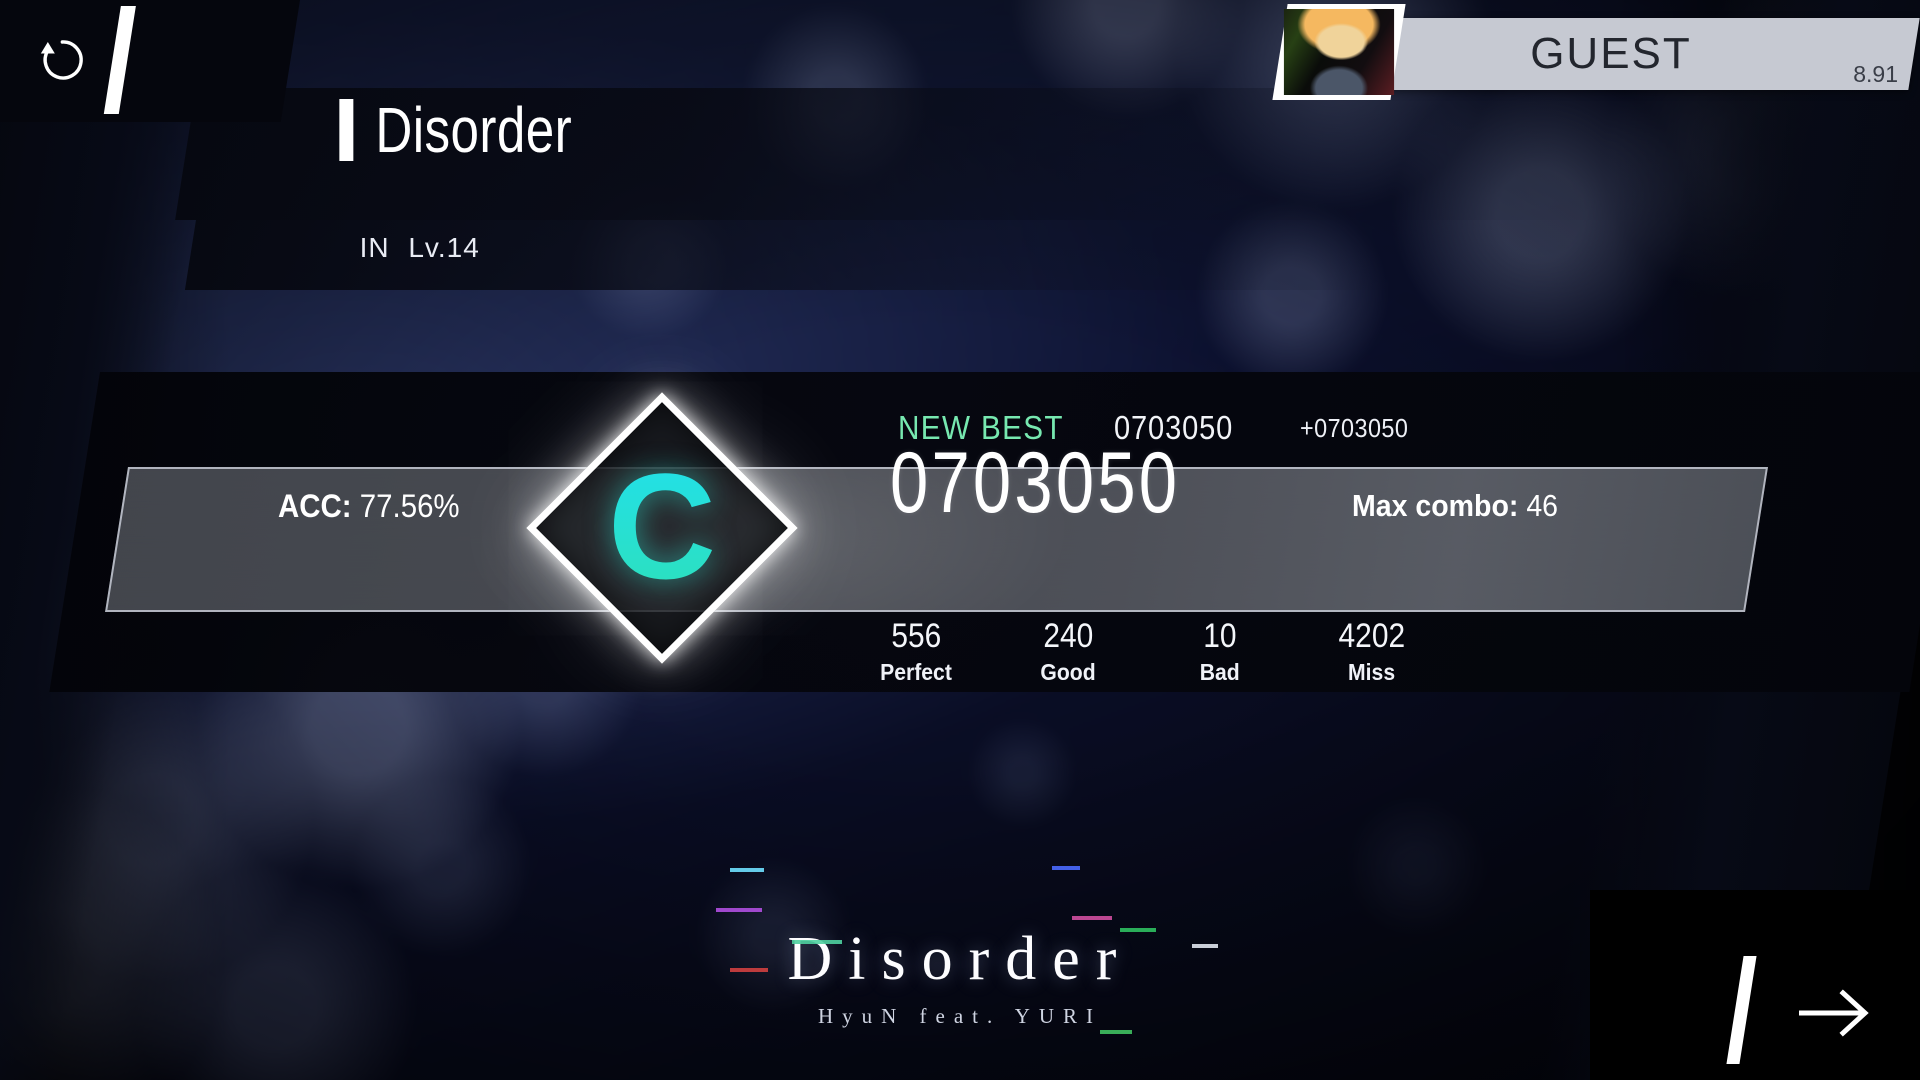 This screenshot has width=1920, height=1080. What do you see at coordinates (916, 672) in the screenshot?
I see `judgement-name: Perfect` at bounding box center [916, 672].